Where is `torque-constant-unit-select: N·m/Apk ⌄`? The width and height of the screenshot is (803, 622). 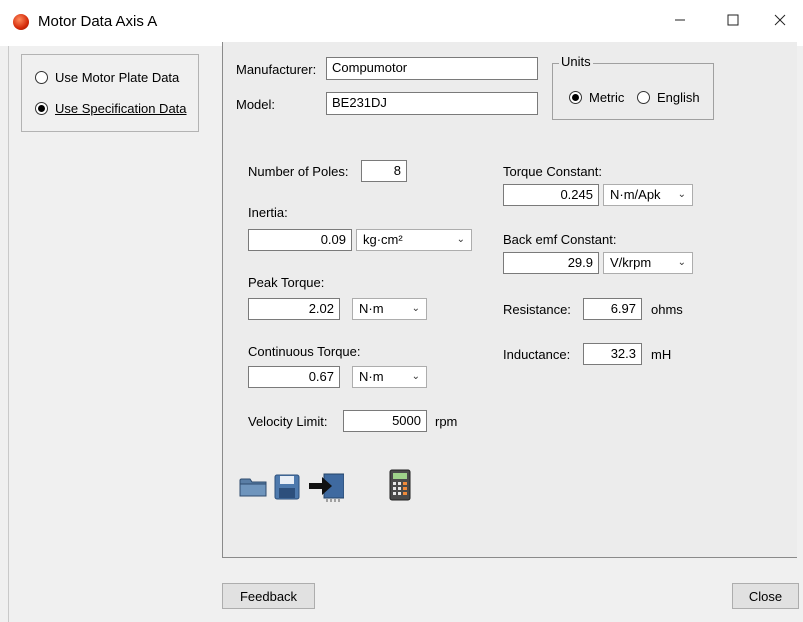
torque-constant-unit-select: N·m/Apk ⌄ is located at coordinates (648, 195).